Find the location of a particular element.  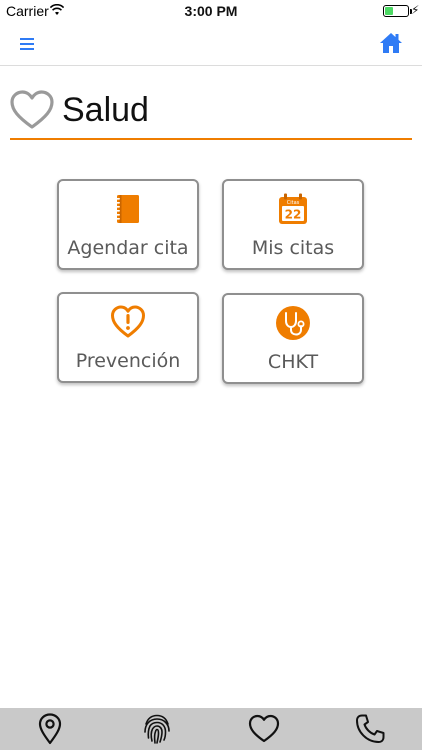

tile-label: Agendar cita is located at coordinates (128, 248).